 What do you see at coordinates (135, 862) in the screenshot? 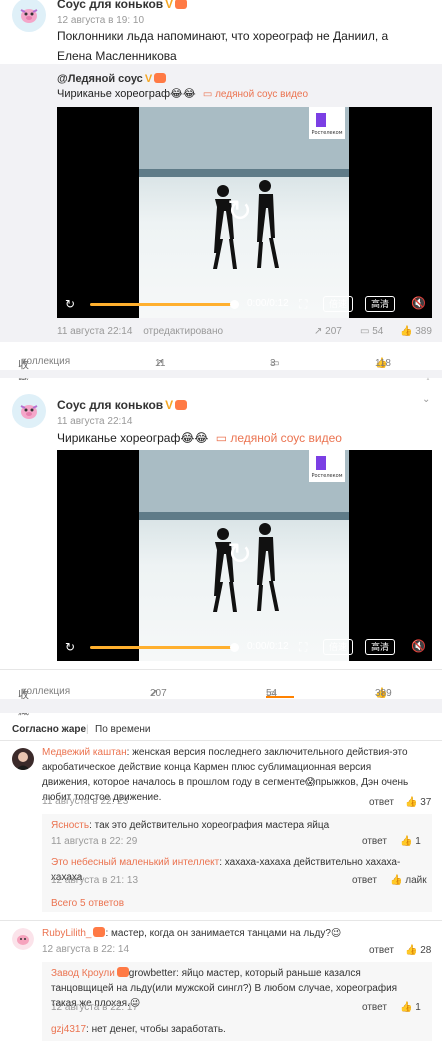
I see `reply-author: Это небесный маленький интеллект` at bounding box center [135, 862].